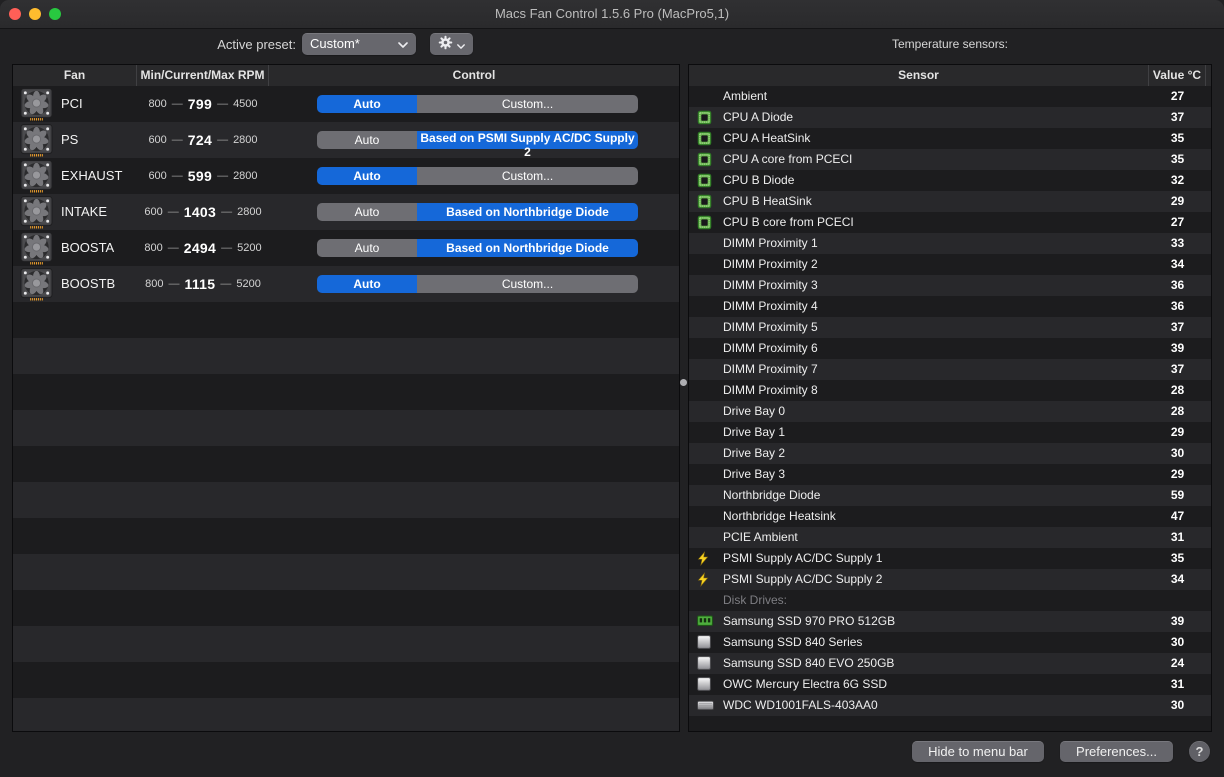 The height and width of the screenshot is (777, 1224). Describe the element at coordinates (950, 474) in the screenshot. I see `sensor-row: Drive Bay 3 29` at that location.